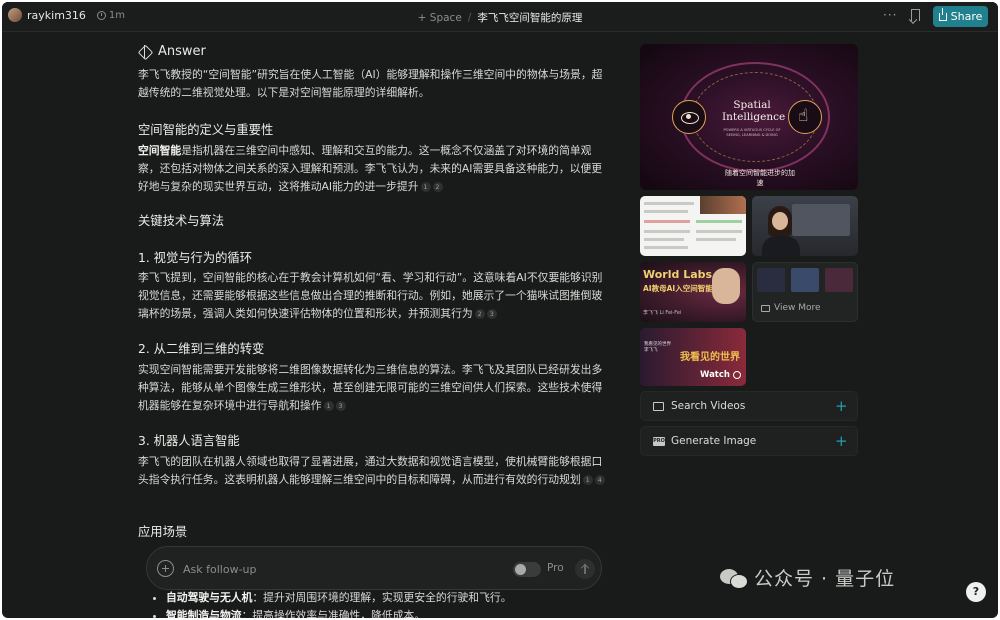  I want to click on thumbnail-speaker, so click(805, 226).